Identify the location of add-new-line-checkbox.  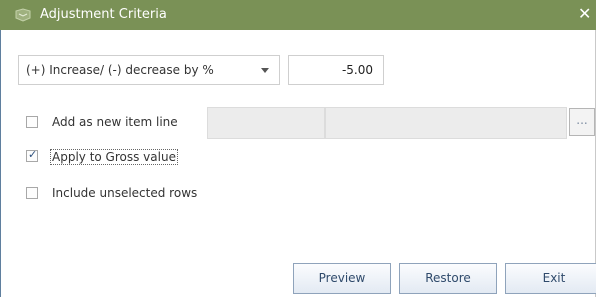
(32, 122).